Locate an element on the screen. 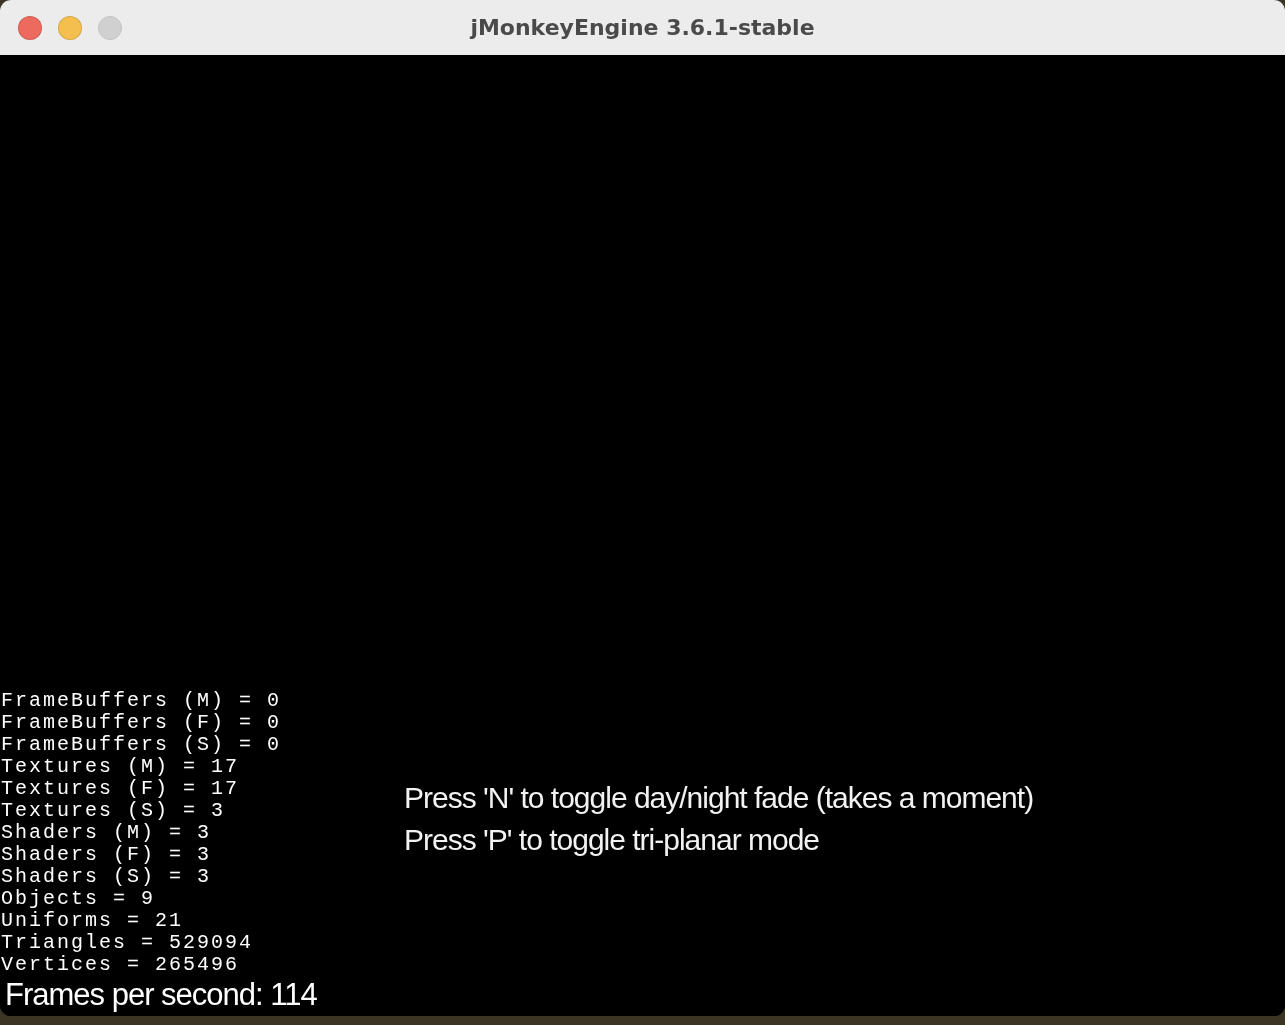  minimize-button is located at coordinates (70, 28).